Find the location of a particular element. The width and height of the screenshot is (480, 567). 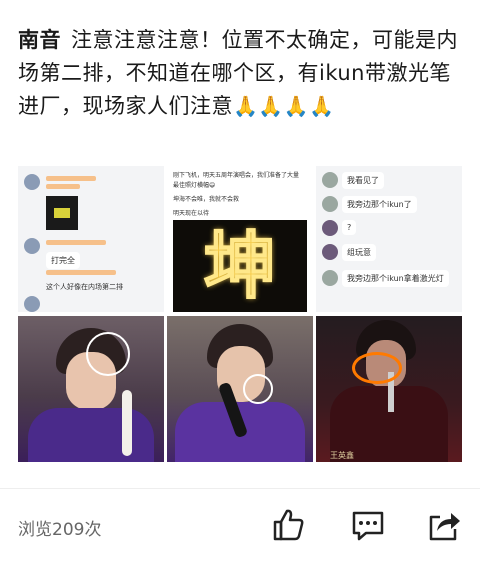

comment-icon is located at coordinates (368, 525).